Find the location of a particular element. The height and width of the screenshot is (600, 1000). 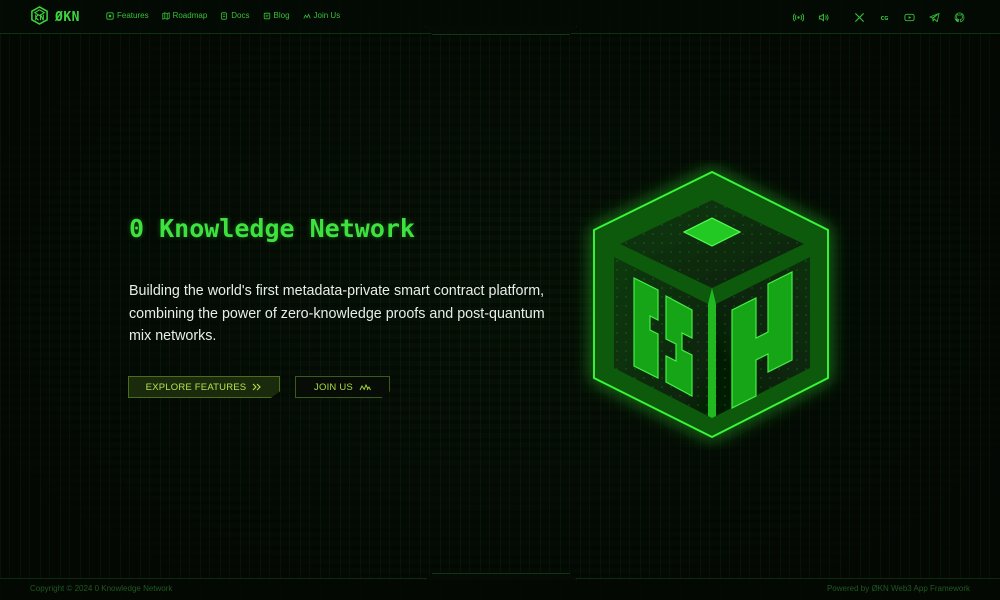

main-nav: Features Roadmap Docs Blog Join Us is located at coordinates (223, 15).